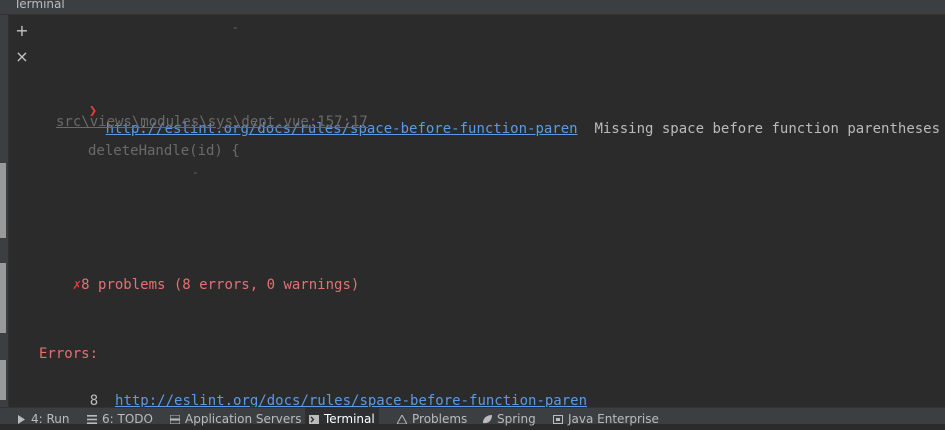 The height and width of the screenshot is (430, 945). What do you see at coordinates (606, 417) in the screenshot?
I see `tab-java-enterprise: Java Enterprise` at bounding box center [606, 417].